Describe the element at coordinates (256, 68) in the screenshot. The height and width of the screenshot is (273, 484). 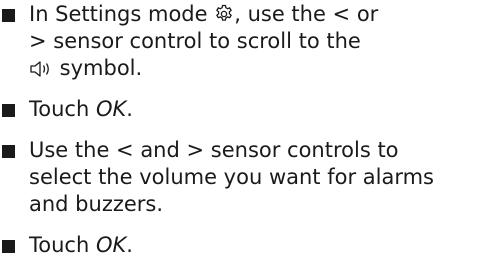
I see `text-line: symbol.` at that location.